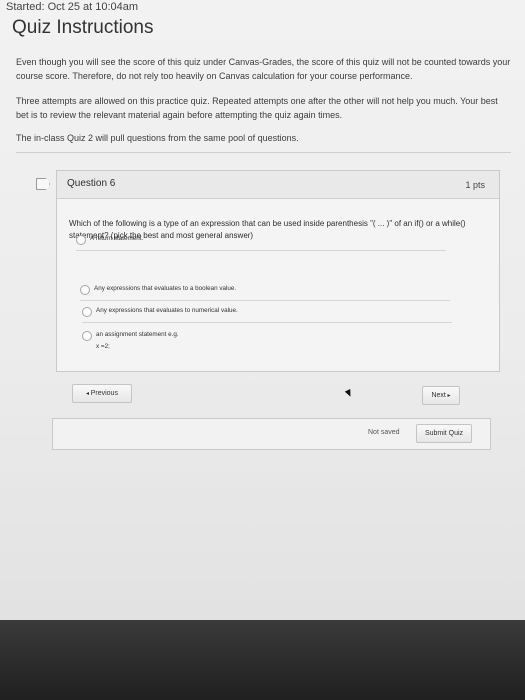  What do you see at coordinates (349, 393) in the screenshot?
I see `mouse-cursor-icon` at bounding box center [349, 393].